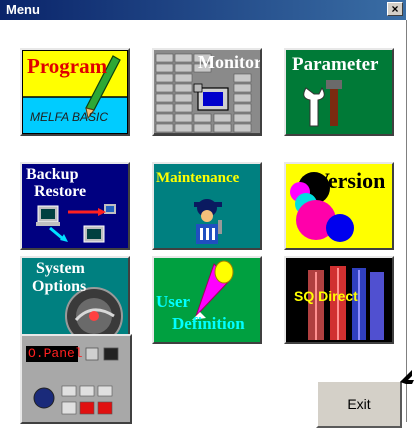 The width and height of the screenshot is (414, 428). I want to click on program-subtitle: MELFA BASIC, so click(69, 117).